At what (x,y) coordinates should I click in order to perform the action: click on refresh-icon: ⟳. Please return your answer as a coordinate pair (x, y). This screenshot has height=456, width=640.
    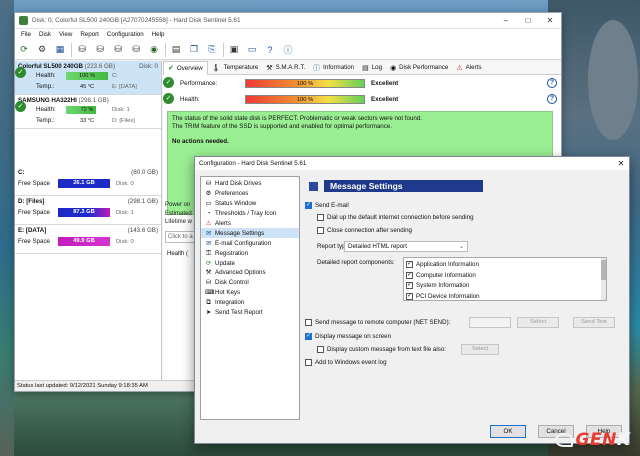
    Looking at the image, I should click on (24, 50).